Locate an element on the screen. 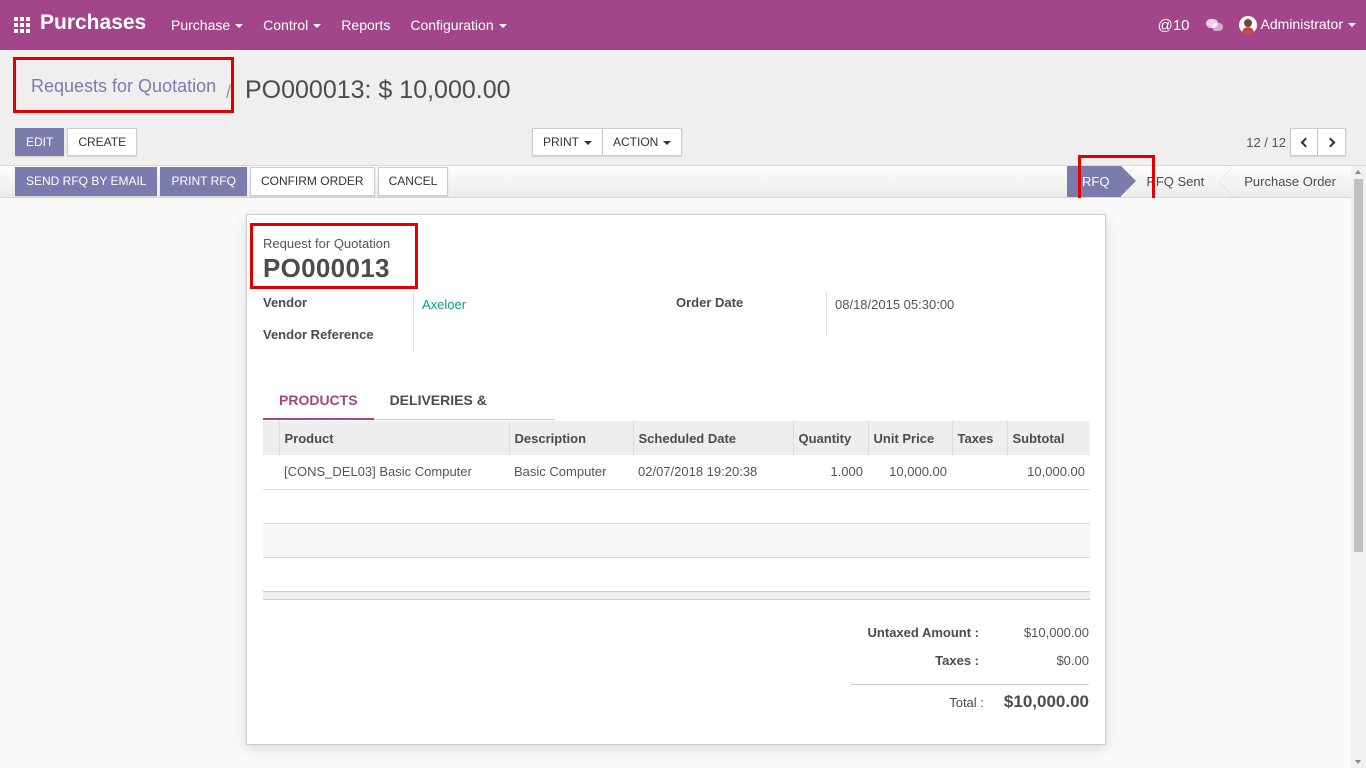 The image size is (1366, 768). app-title: Purchases is located at coordinates (93, 22).